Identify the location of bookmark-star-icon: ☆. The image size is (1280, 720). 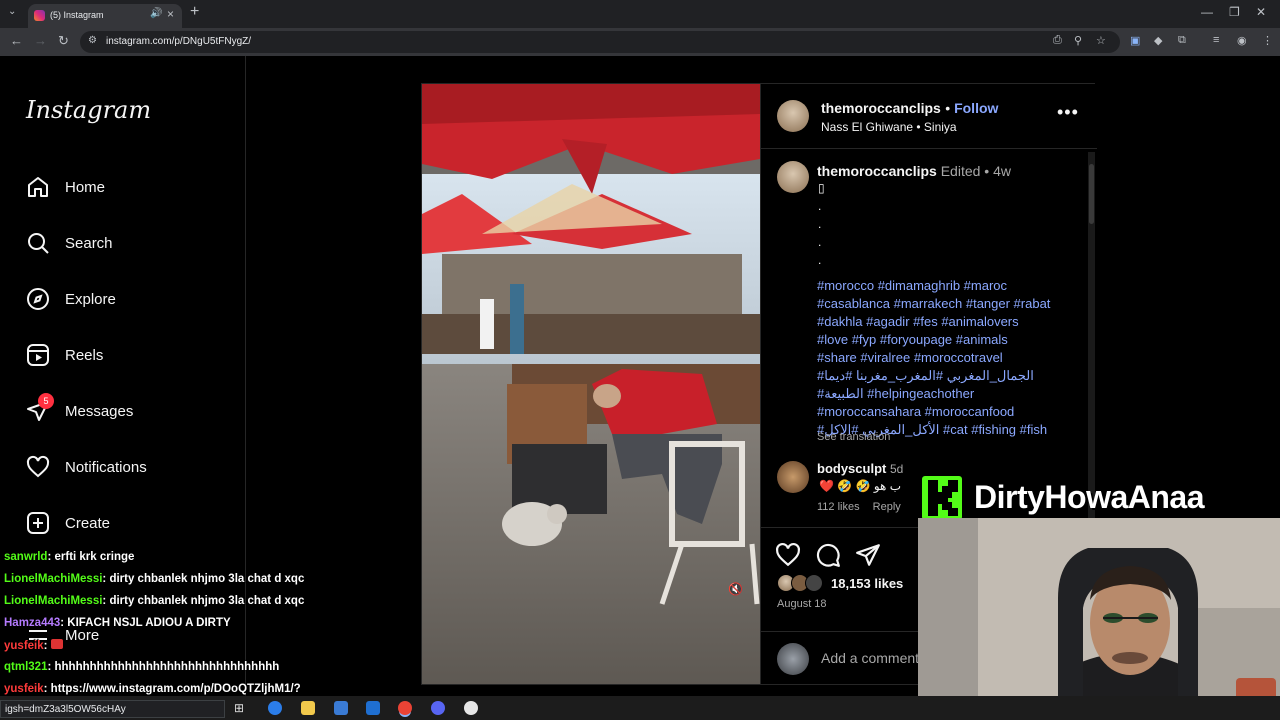
(1101, 40).